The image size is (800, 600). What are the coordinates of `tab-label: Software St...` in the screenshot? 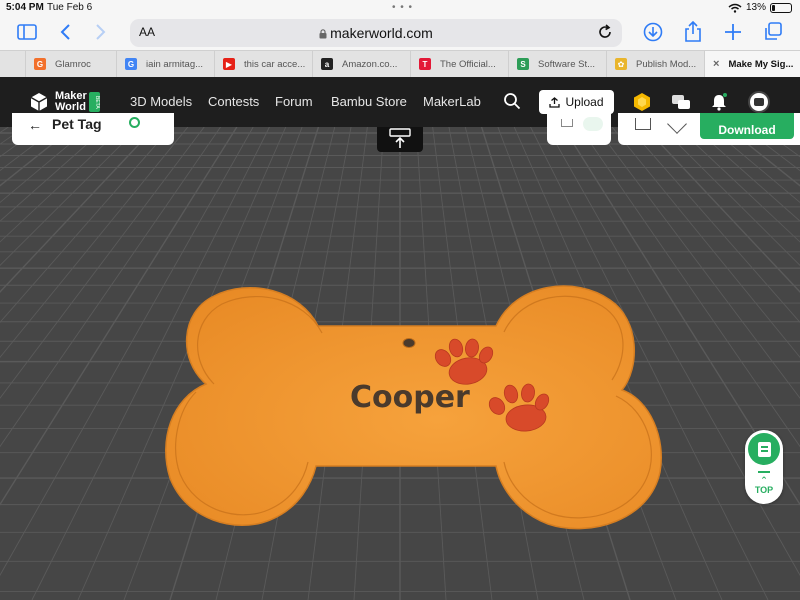 It's located at (567, 64).